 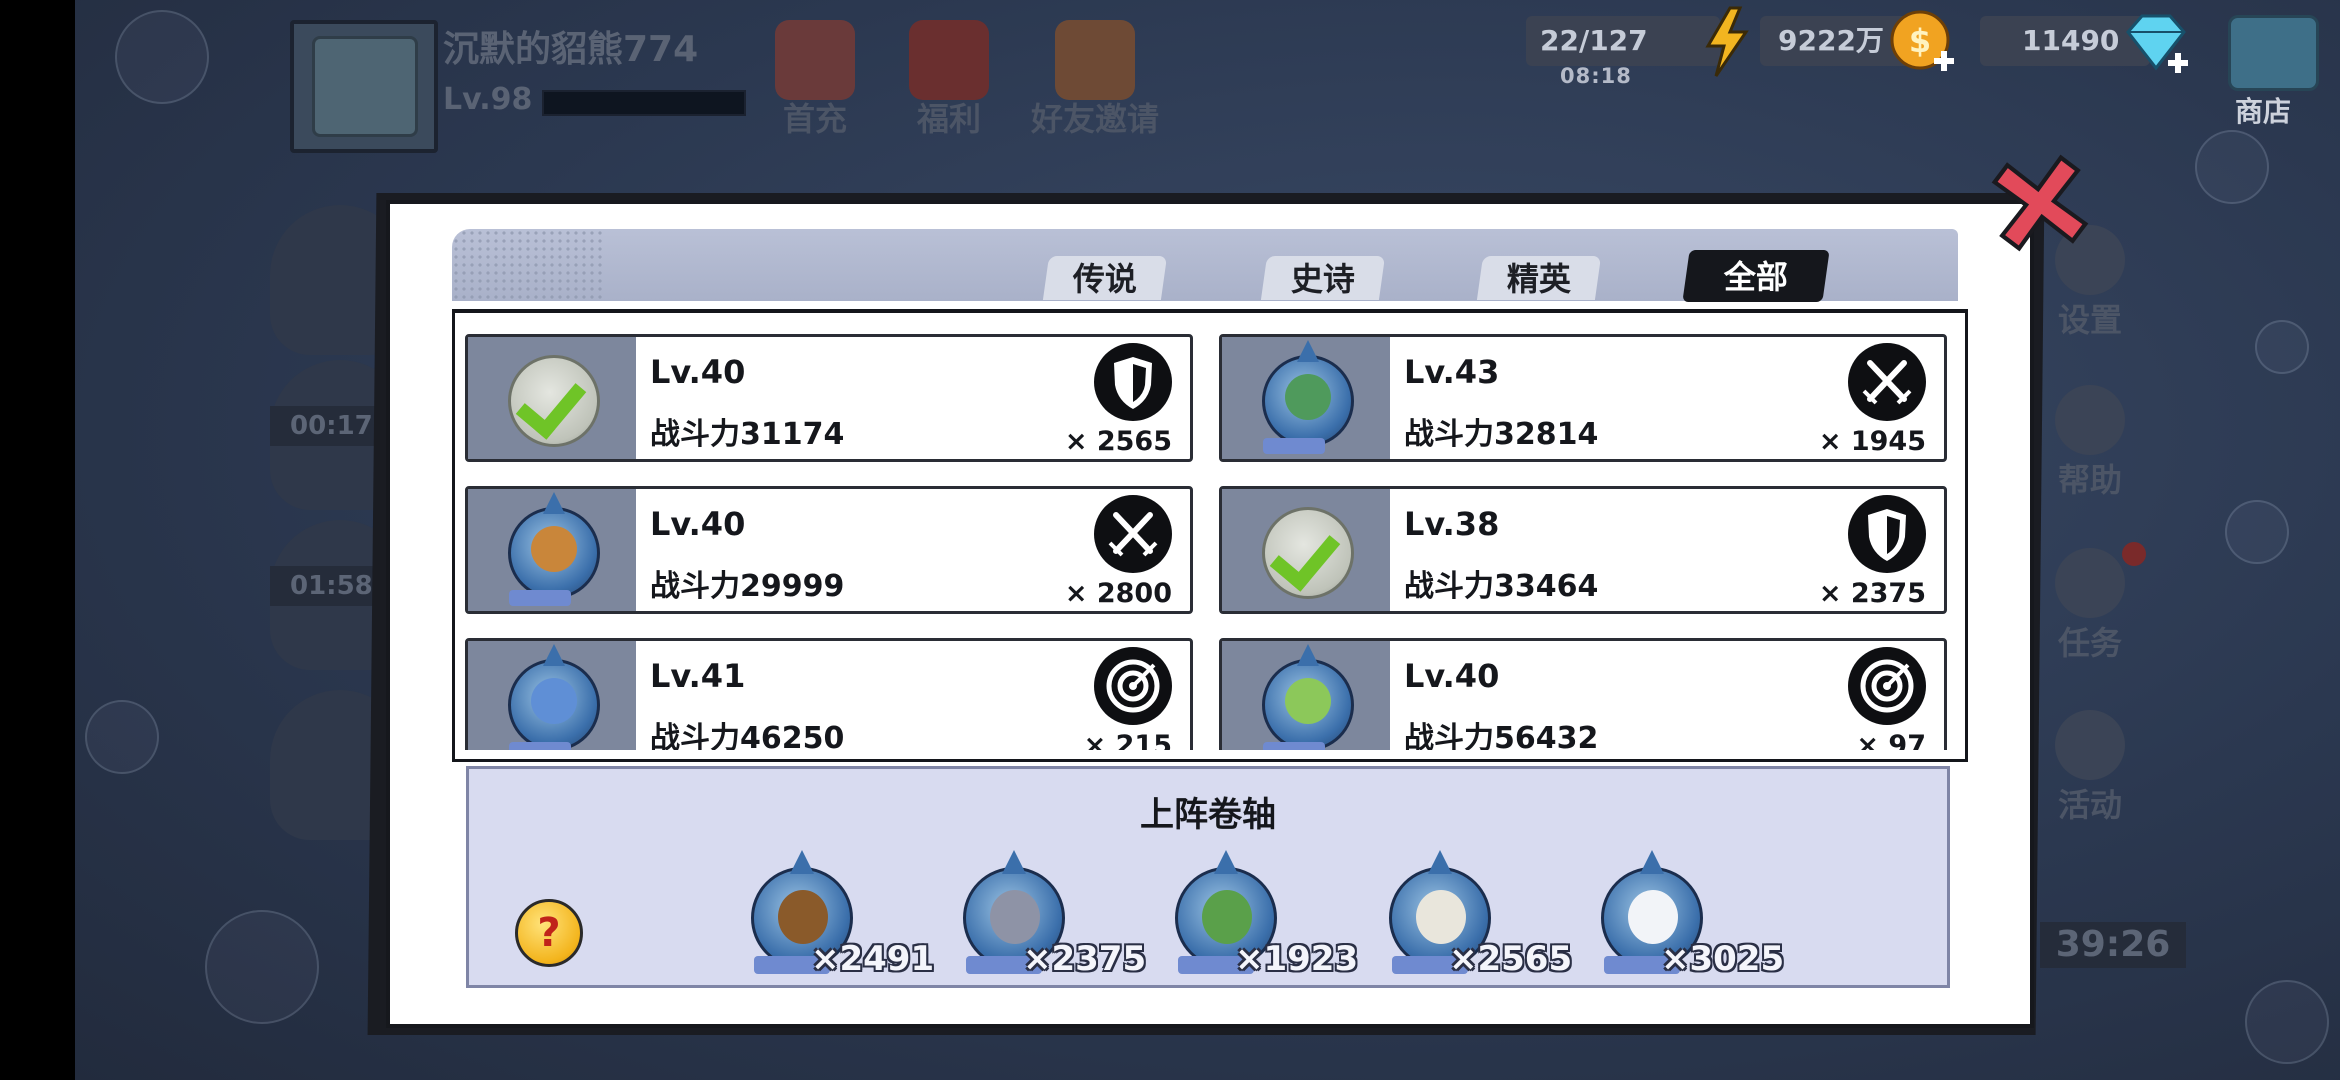 What do you see at coordinates (1511, 959) in the screenshot?
I see `scroll-count: ×2565` at bounding box center [1511, 959].